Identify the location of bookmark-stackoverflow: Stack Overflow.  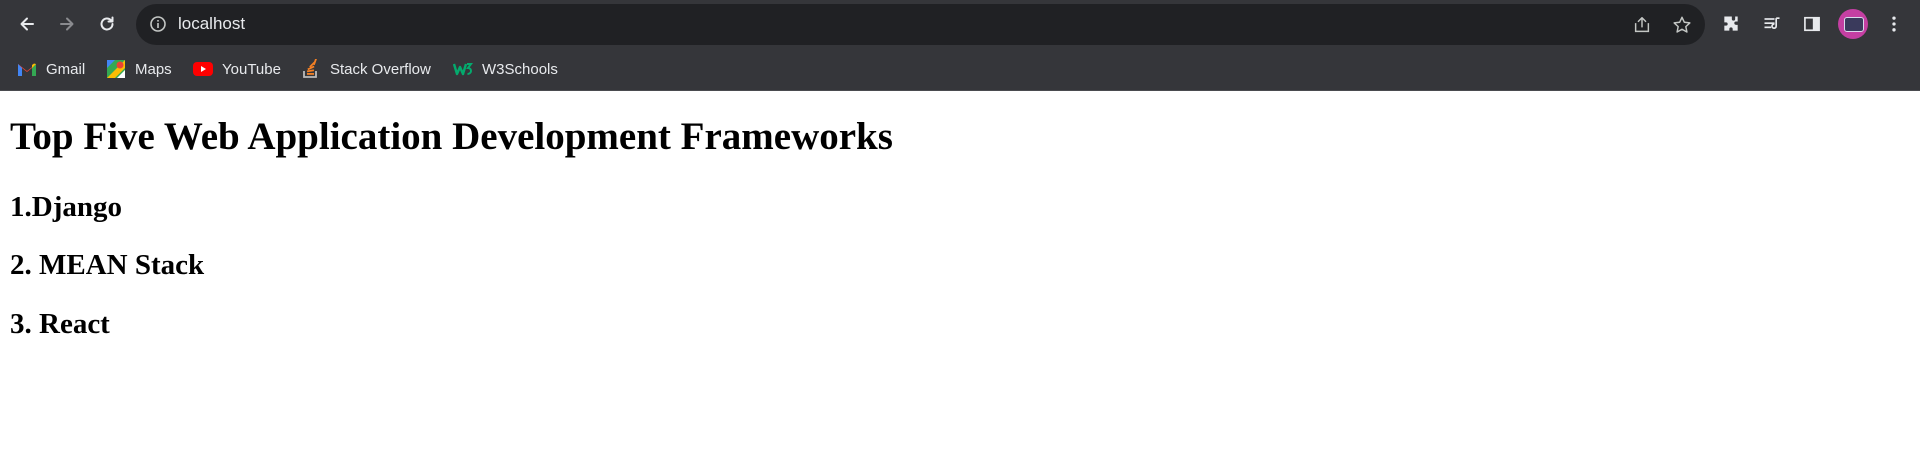
(366, 69).